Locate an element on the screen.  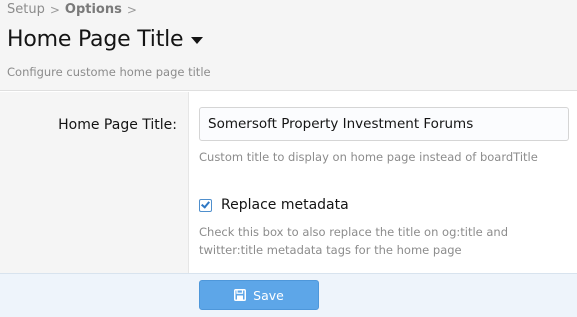
breadcrumb-item-options: Options is located at coordinates (93, 9).